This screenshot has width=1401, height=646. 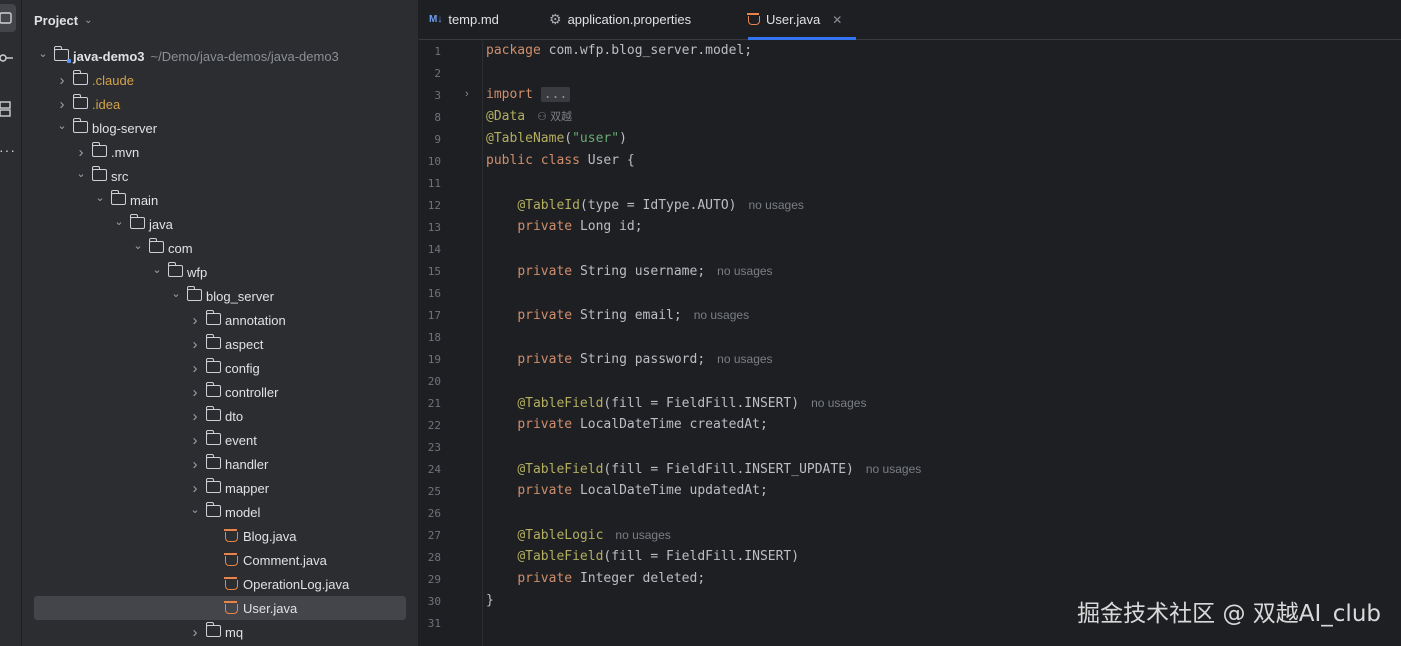 What do you see at coordinates (220, 80) in the screenshot?
I see `tree-folder-item: › .claude` at bounding box center [220, 80].